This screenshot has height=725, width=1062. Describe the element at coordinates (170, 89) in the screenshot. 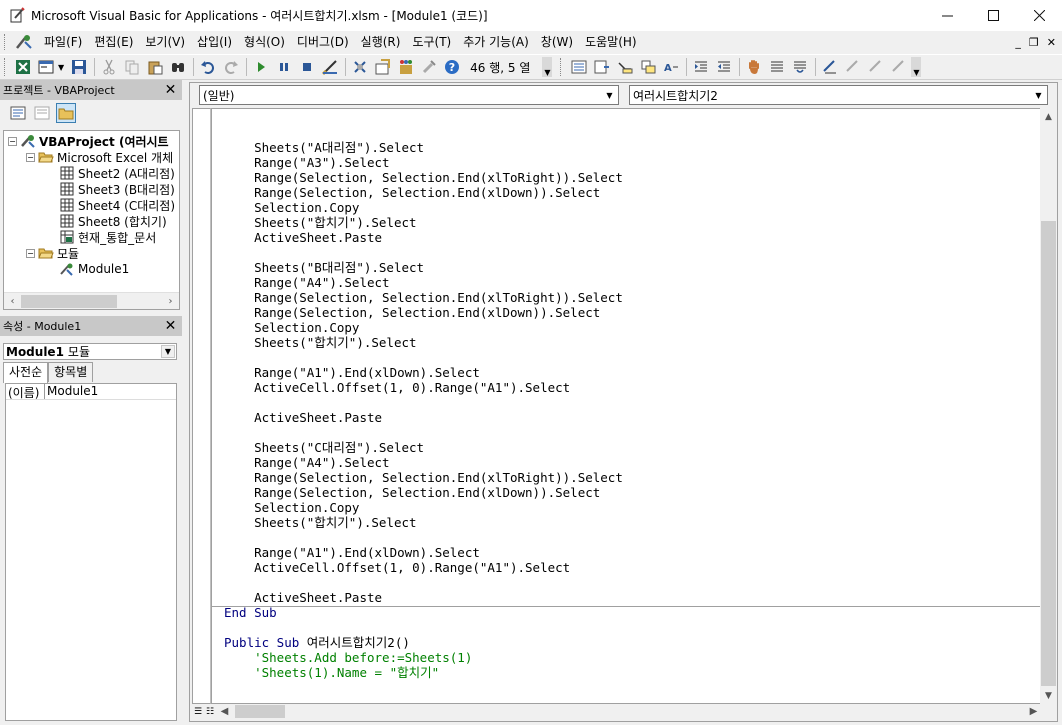

I see `project-explorer-close-button: ✕` at that location.